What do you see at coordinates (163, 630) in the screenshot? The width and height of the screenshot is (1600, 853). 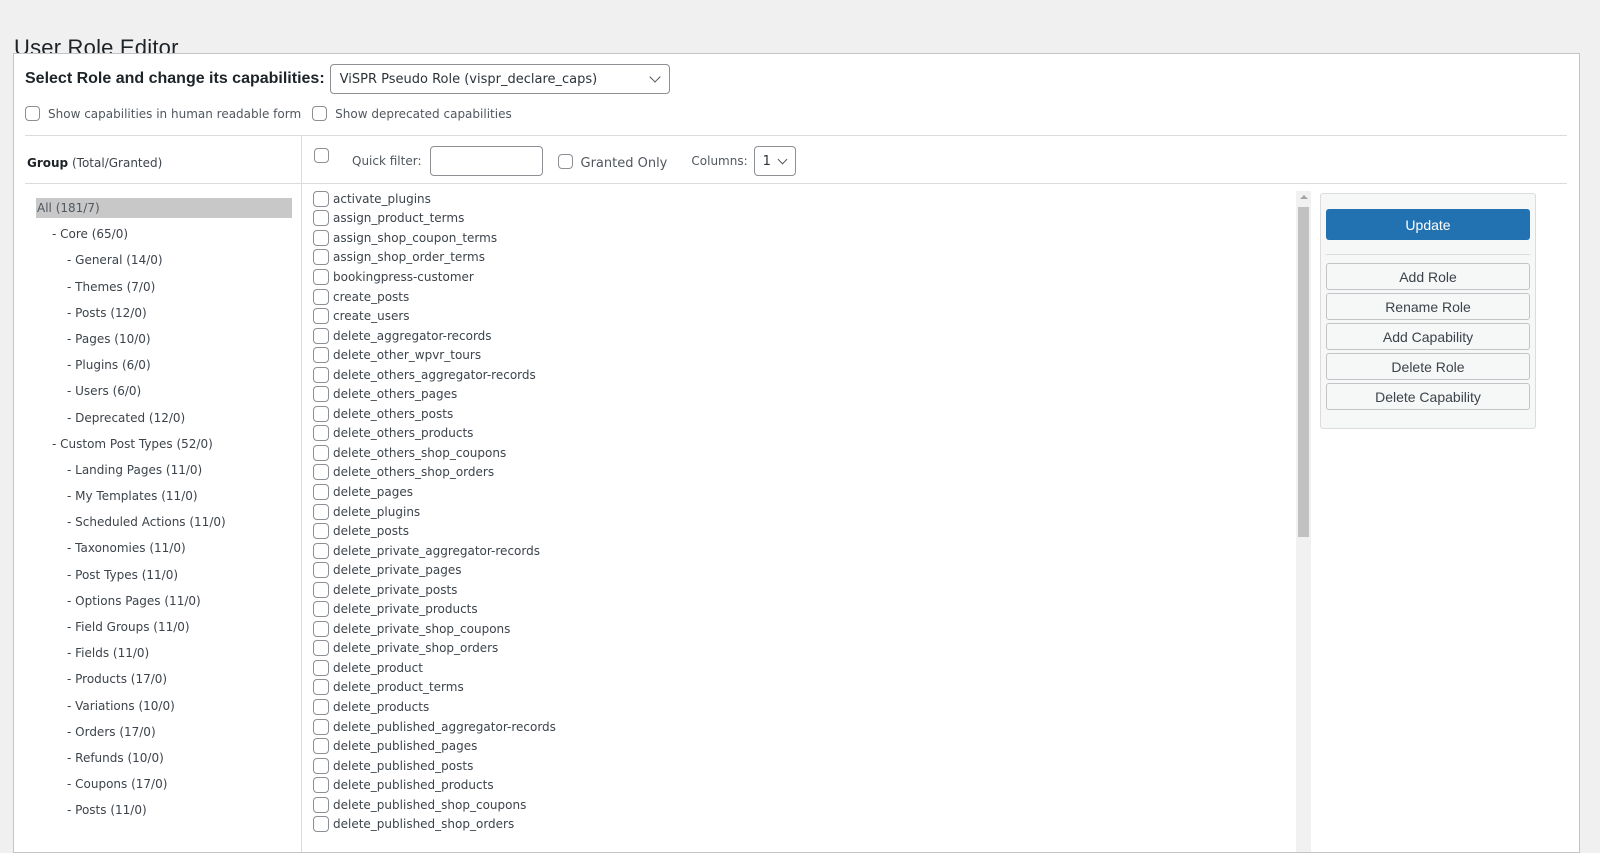 I see `group-item: - Field Groups (11/0)` at bounding box center [163, 630].